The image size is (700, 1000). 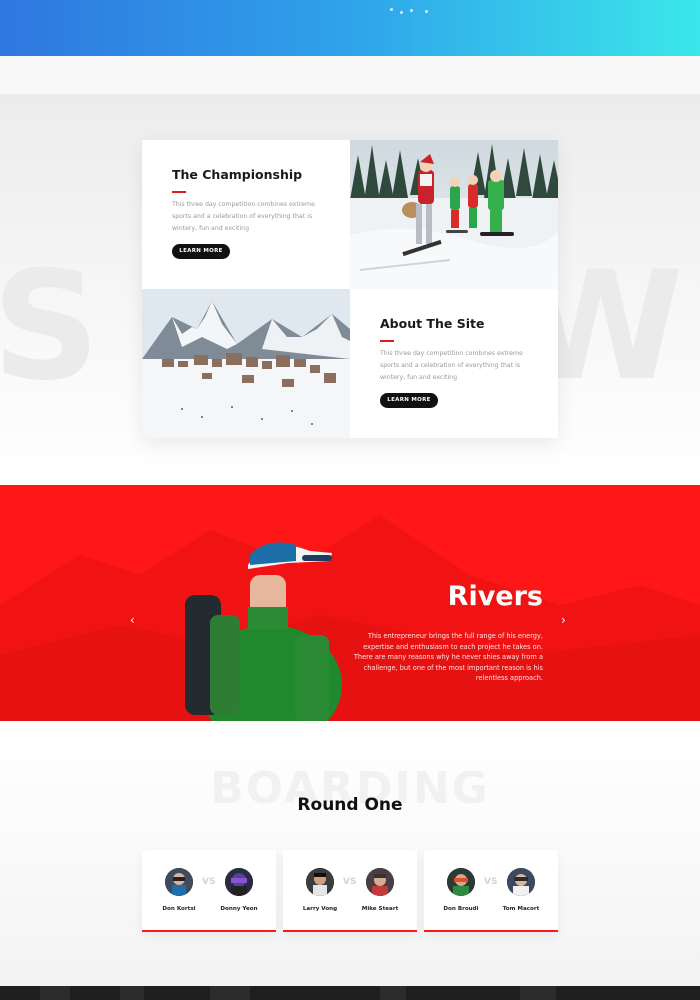 I want to click on footer-strip, so click(x=350, y=993).